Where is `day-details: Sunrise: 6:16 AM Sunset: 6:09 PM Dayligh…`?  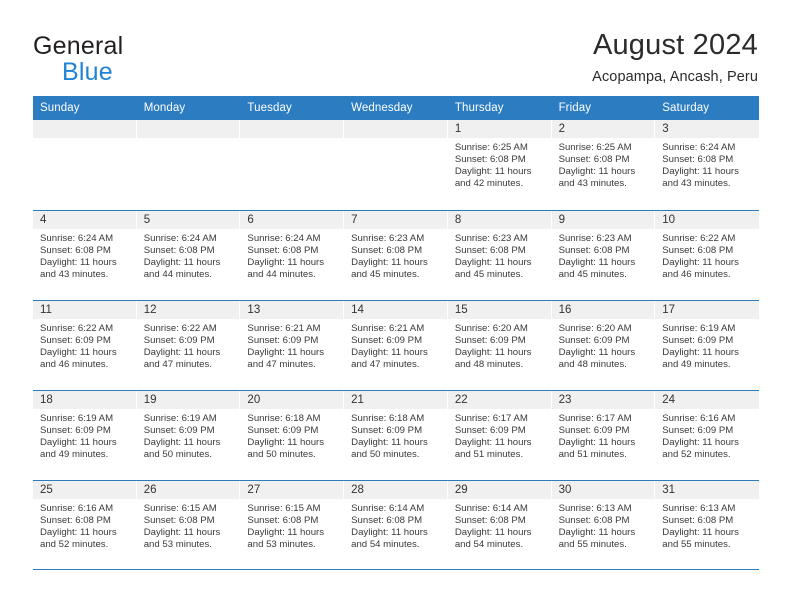 day-details: Sunrise: 6:16 AM Sunset: 6:09 PM Dayligh… is located at coordinates (707, 435).